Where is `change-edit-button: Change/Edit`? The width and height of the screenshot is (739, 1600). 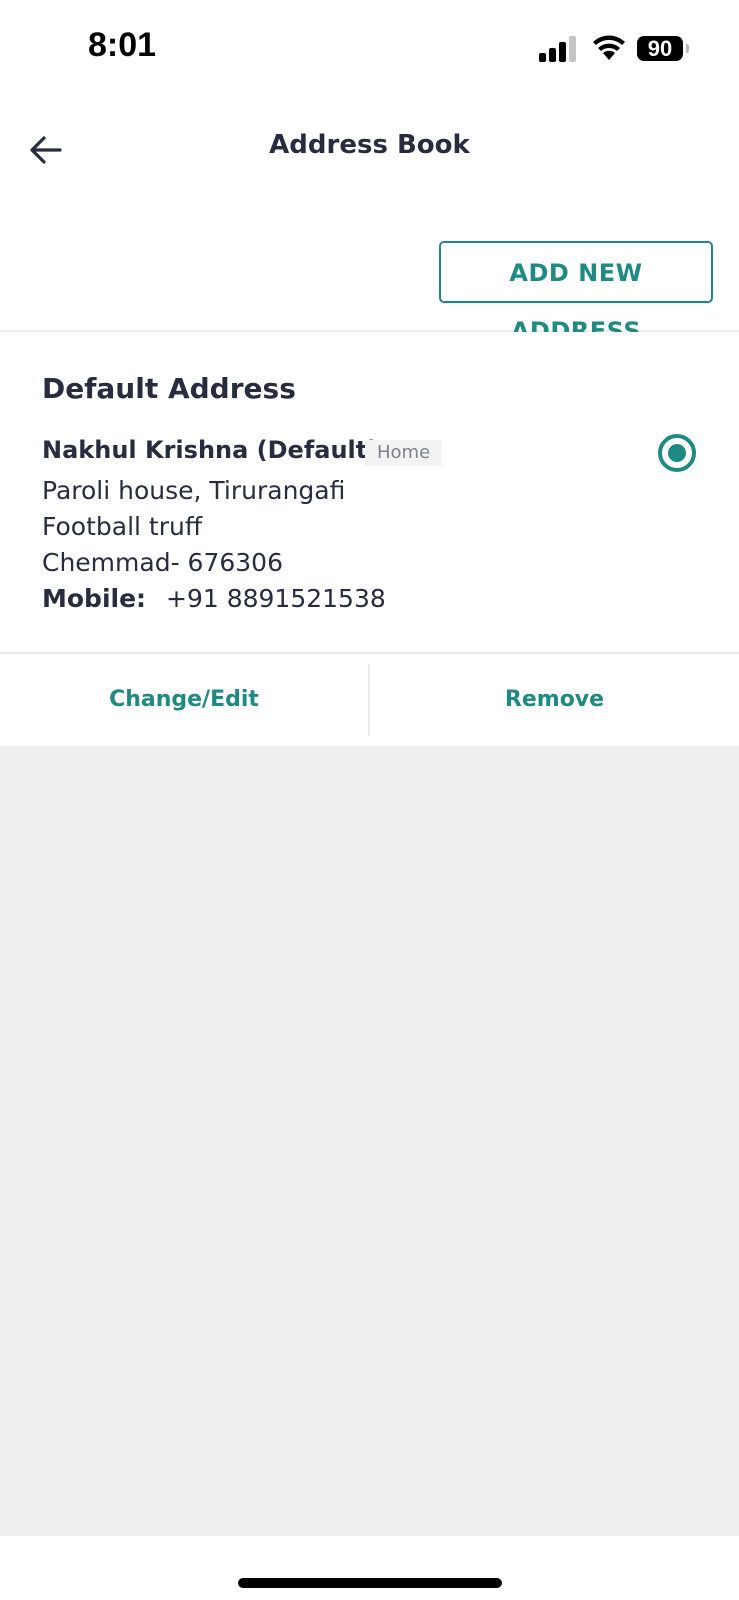
change-edit-button: Change/Edit is located at coordinates (184, 700).